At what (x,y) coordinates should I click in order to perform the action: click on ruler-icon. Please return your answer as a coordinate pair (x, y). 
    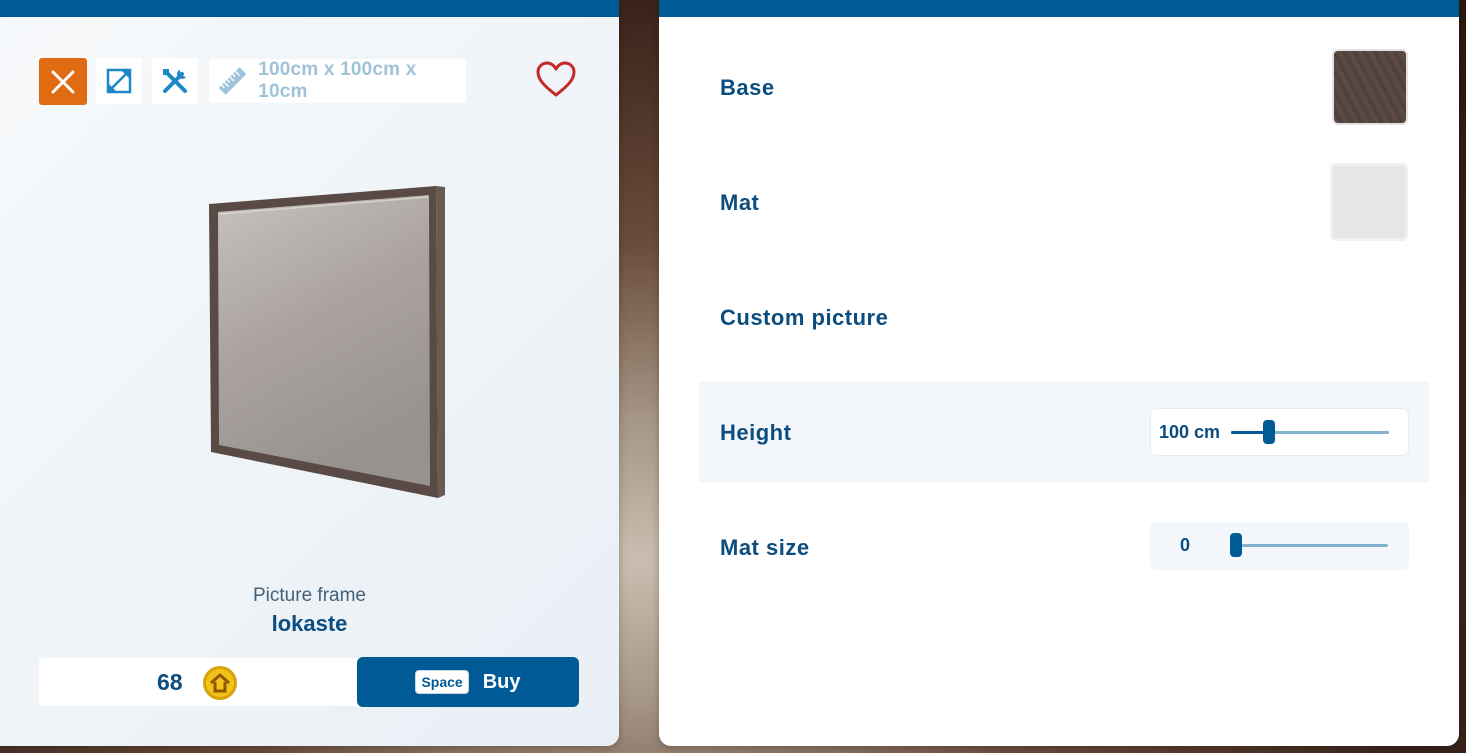
    Looking at the image, I should click on (232, 81).